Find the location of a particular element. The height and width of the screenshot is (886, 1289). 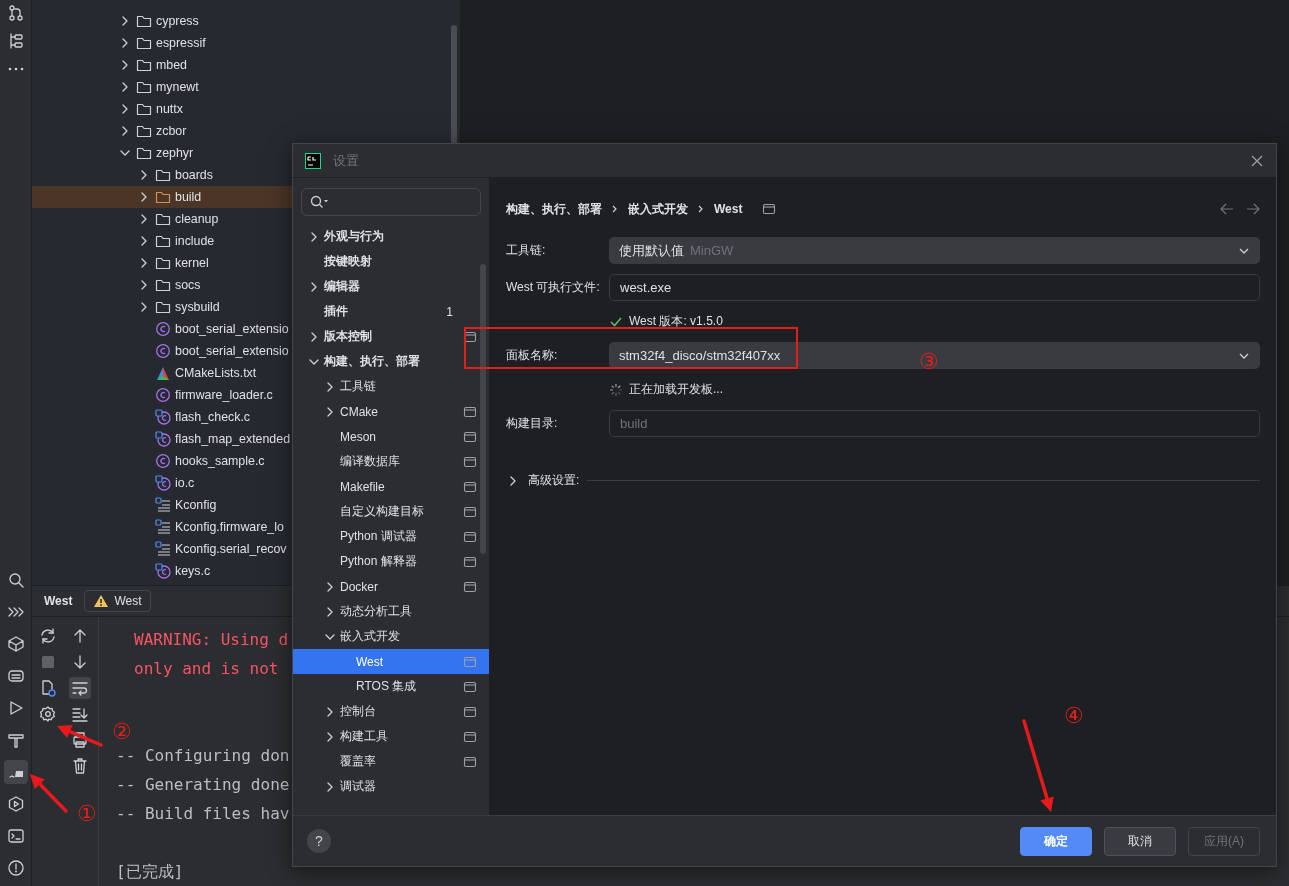

tree-row: cypress is located at coordinates (246, 21).